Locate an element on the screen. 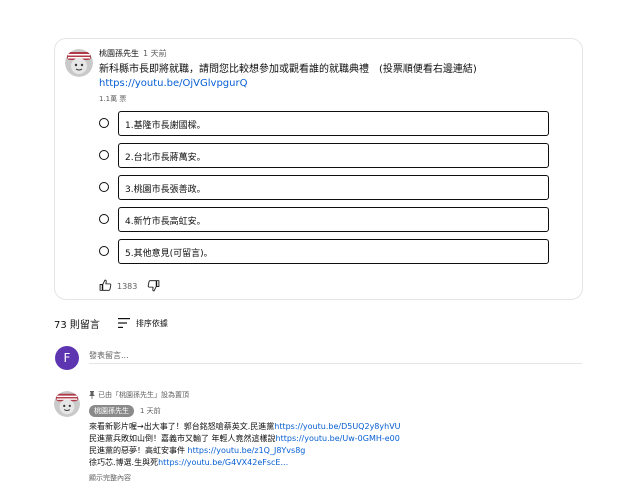 Image resolution: width=640 pixels, height=491 pixels. channel-avatar is located at coordinates (79, 63).